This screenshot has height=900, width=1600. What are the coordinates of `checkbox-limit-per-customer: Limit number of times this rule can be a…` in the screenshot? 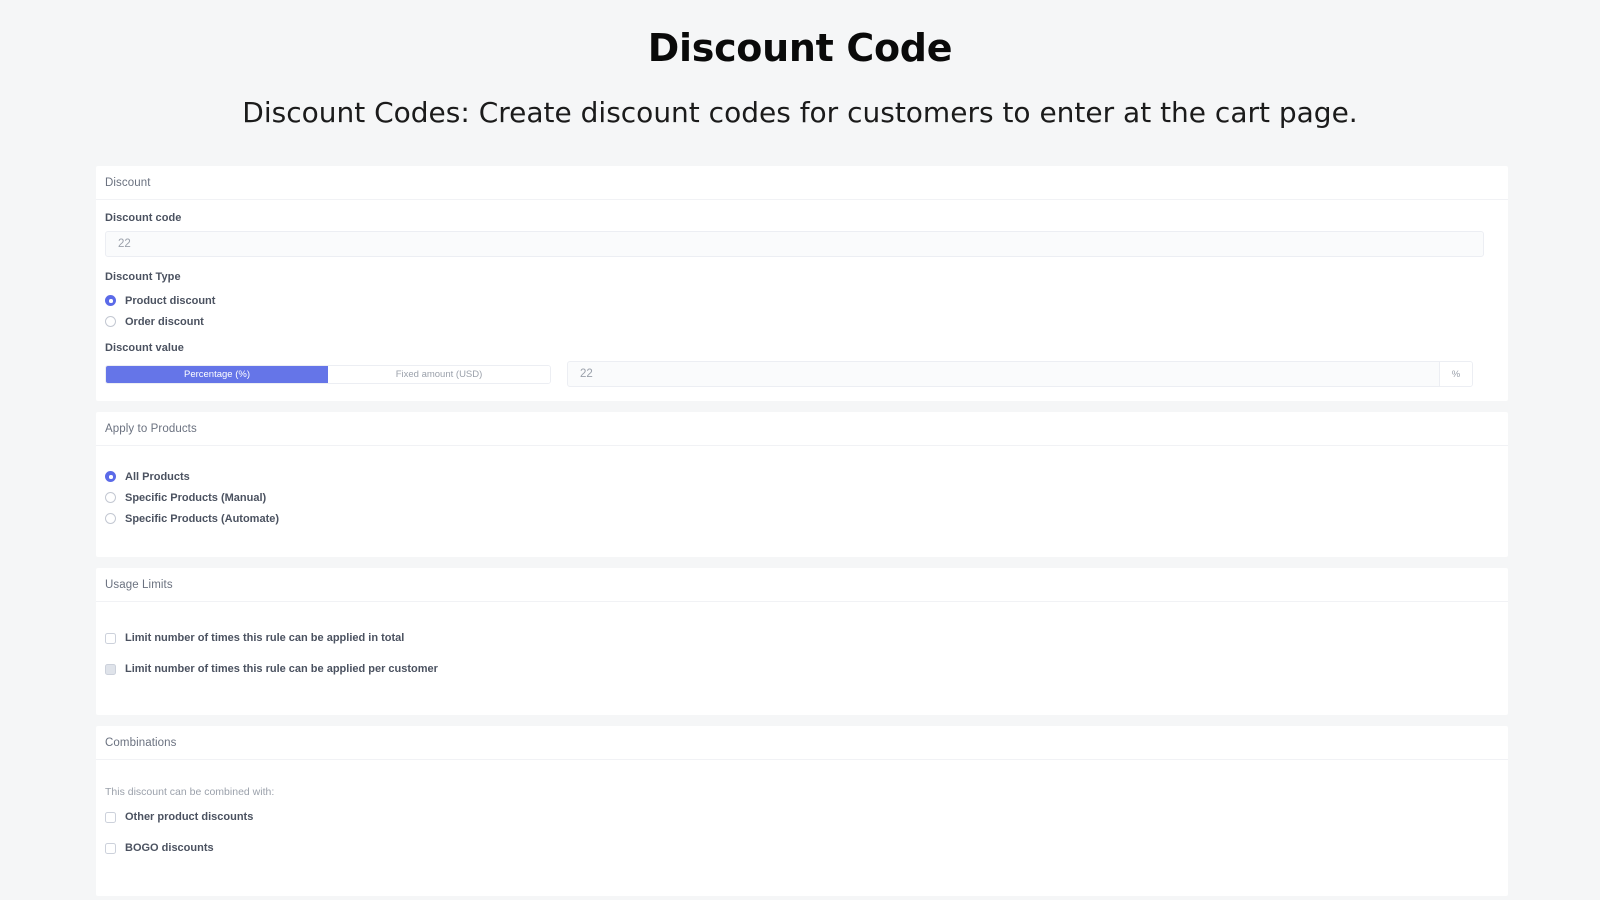 It's located at (802, 669).